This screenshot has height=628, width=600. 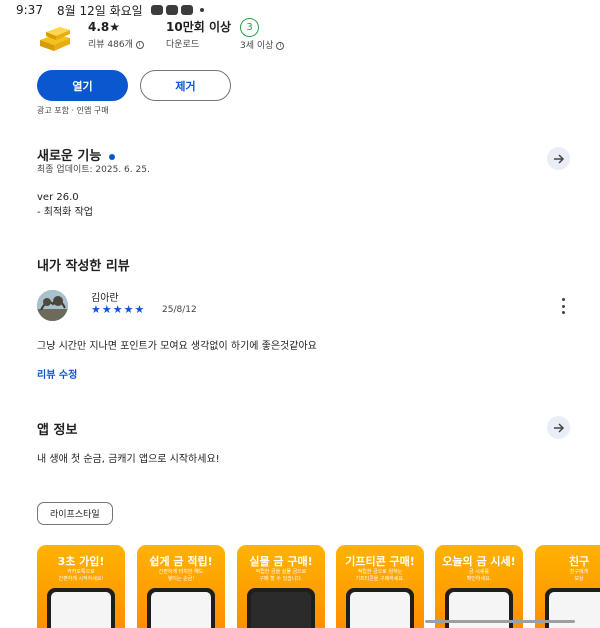 I want to click on age-rating-stat: 3 3세 이상 i, so click(x=262, y=36).